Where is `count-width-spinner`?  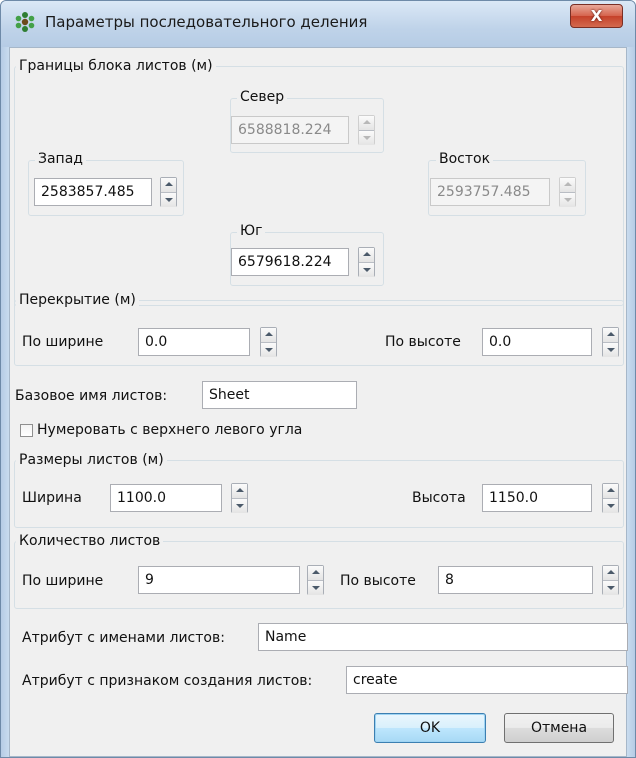 count-width-spinner is located at coordinates (315, 580).